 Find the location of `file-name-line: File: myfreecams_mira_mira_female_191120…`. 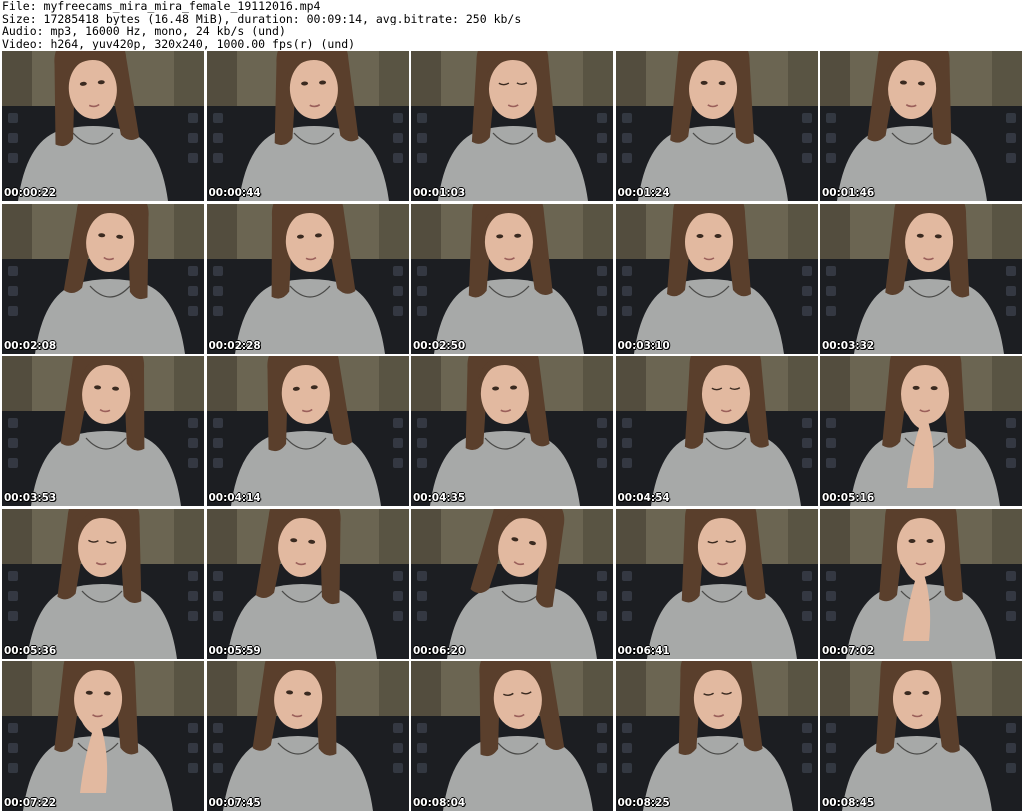

file-name-line: File: myfreecams_mira_mira_female_191120… is located at coordinates (161, 6).